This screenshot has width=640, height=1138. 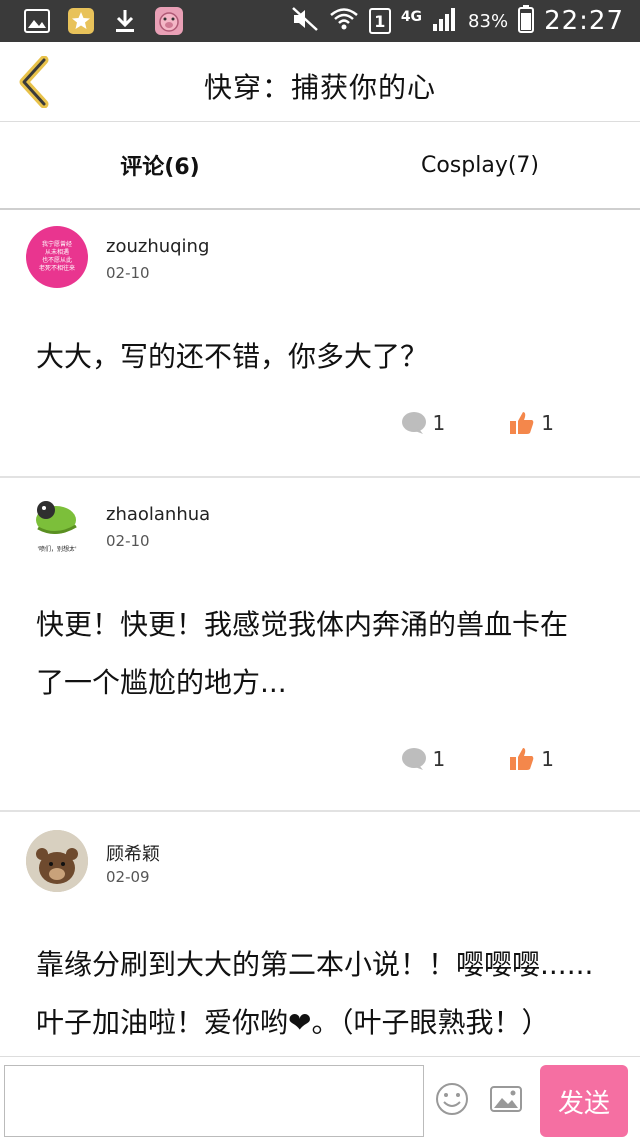 I want to click on battery-percent: 83%, so click(x=488, y=21).